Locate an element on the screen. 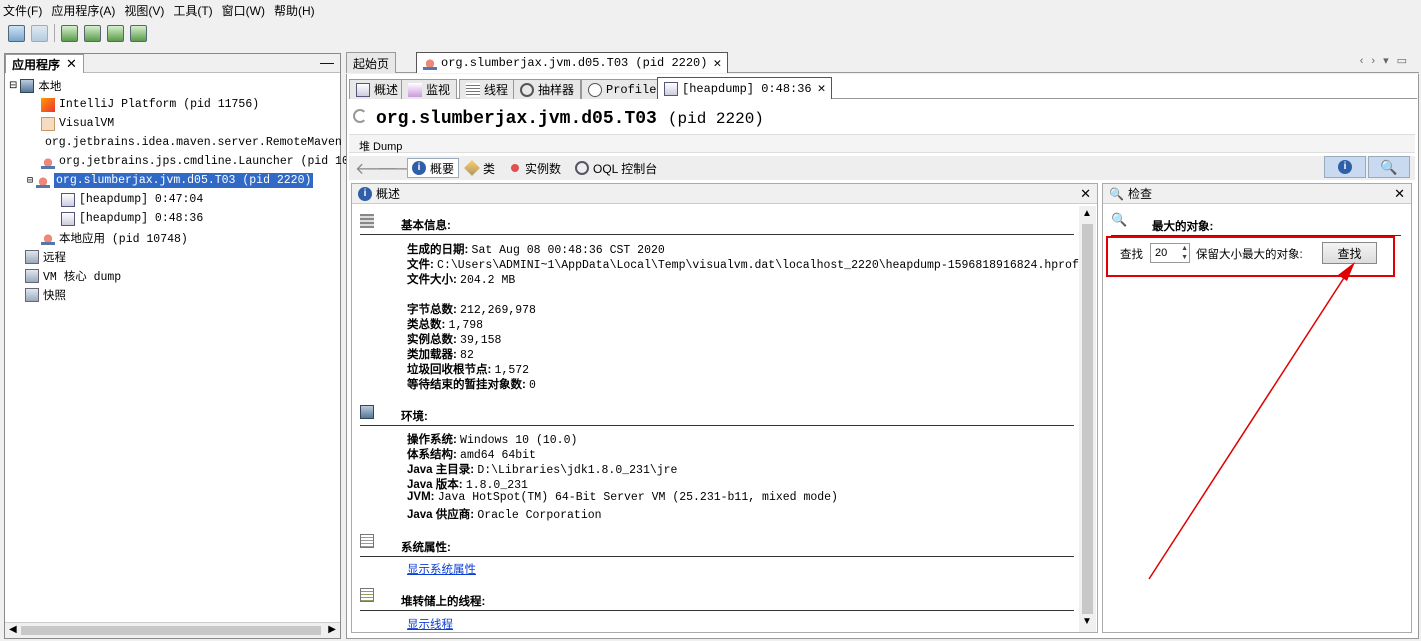 The image size is (1421, 641). tree-node-remote: 远程 is located at coordinates (45, 256).